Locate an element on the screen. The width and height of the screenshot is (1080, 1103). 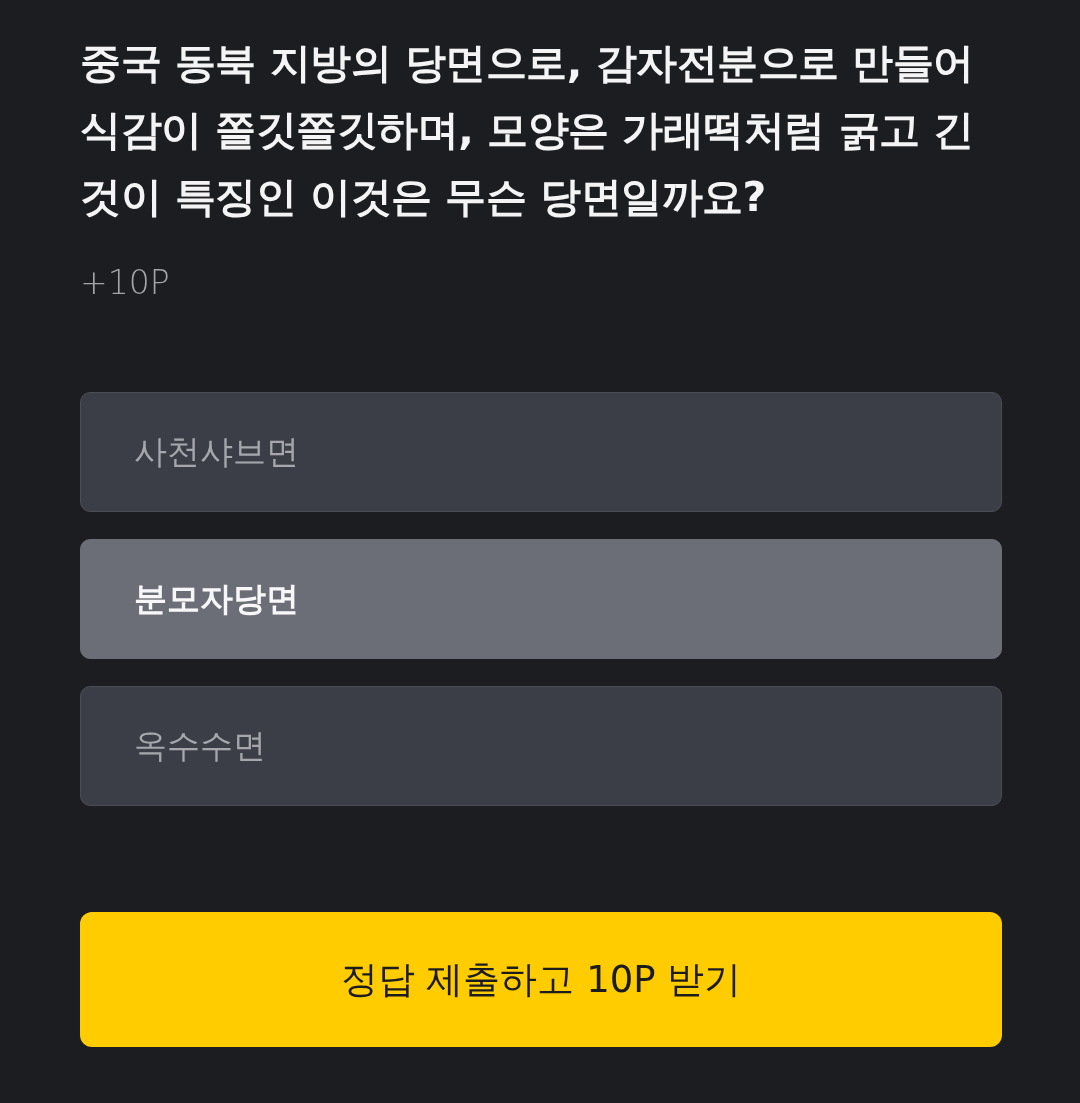
points-label: +10P is located at coordinates (125, 283).